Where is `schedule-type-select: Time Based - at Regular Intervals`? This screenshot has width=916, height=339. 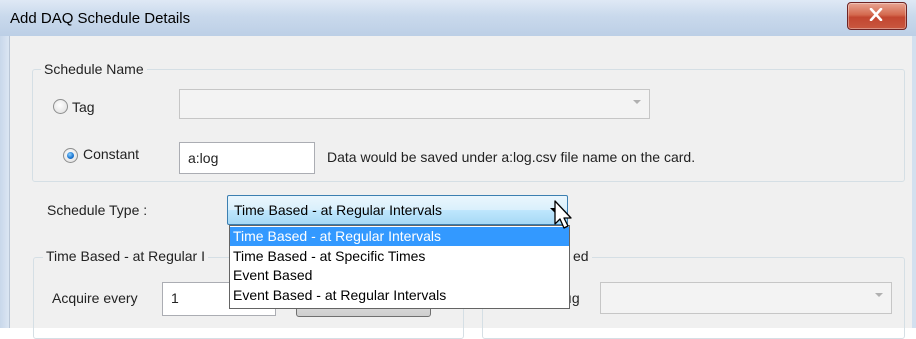 schedule-type-select: Time Based - at Regular Intervals is located at coordinates (397, 210).